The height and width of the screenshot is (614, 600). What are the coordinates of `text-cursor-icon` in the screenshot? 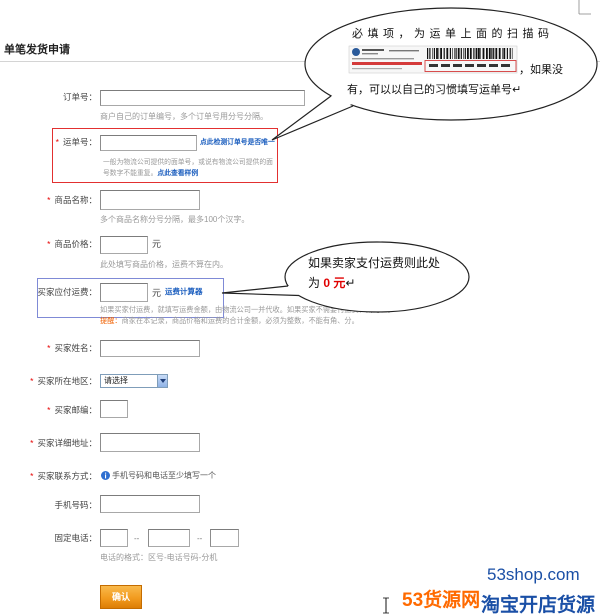 It's located at (386, 605).